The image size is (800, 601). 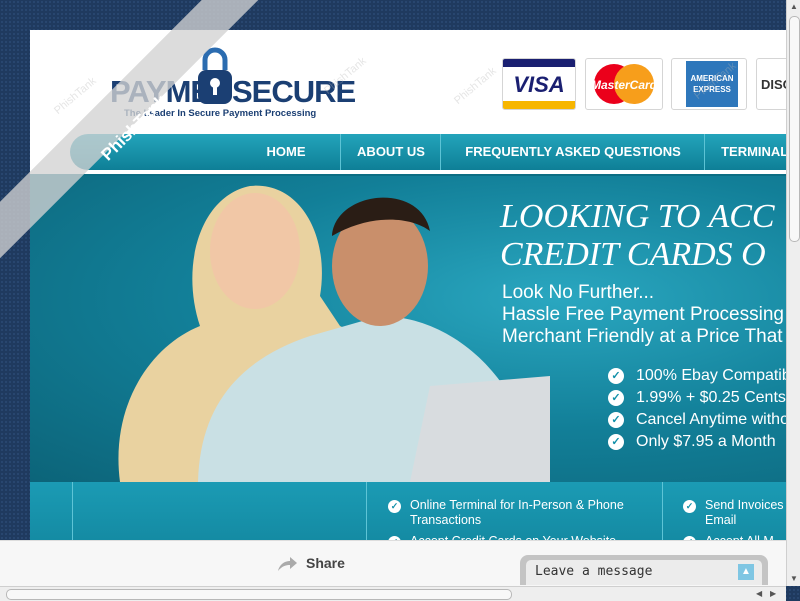 What do you see at coordinates (259, 594) in the screenshot?
I see `horizontal-scroll-thumb` at bounding box center [259, 594].